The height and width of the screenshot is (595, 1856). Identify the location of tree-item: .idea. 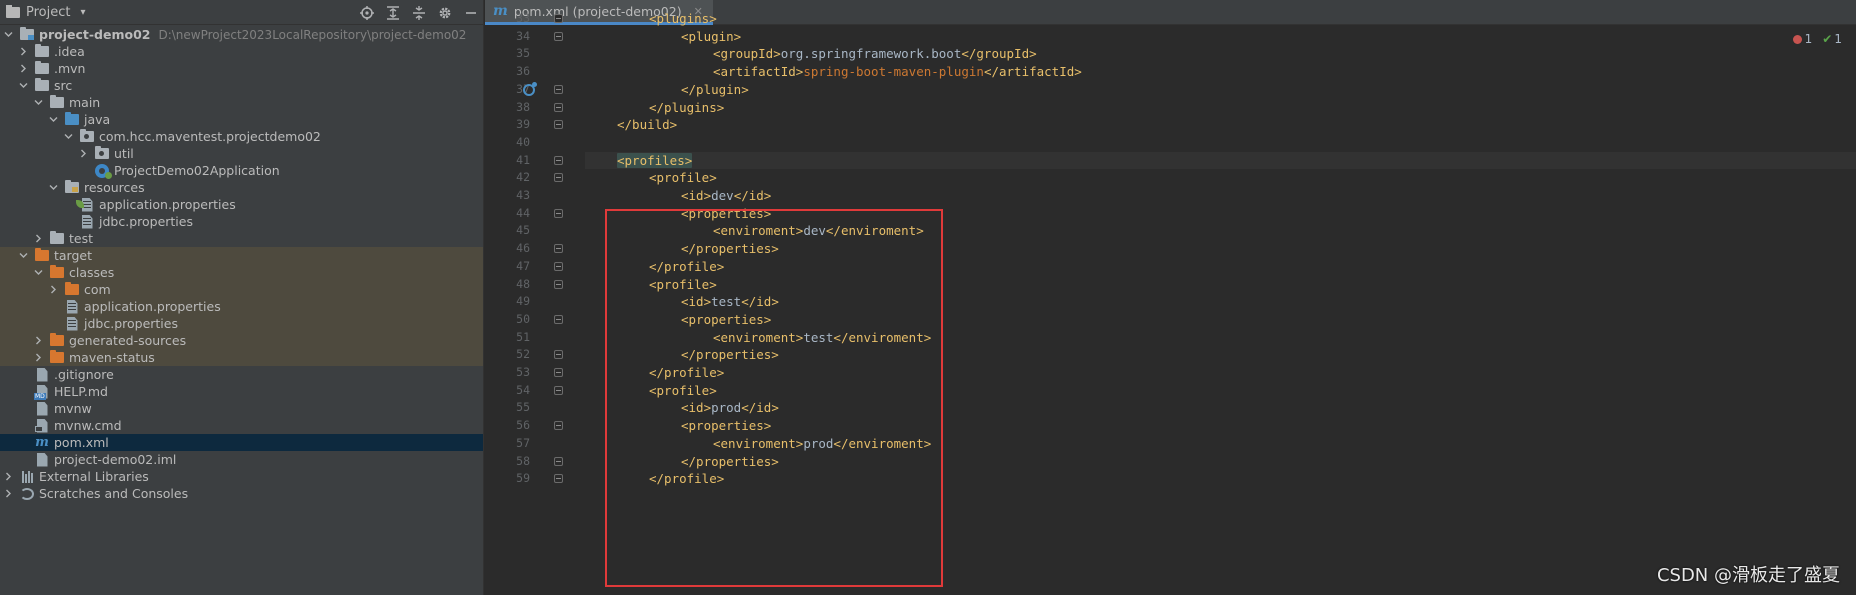
(241, 51).